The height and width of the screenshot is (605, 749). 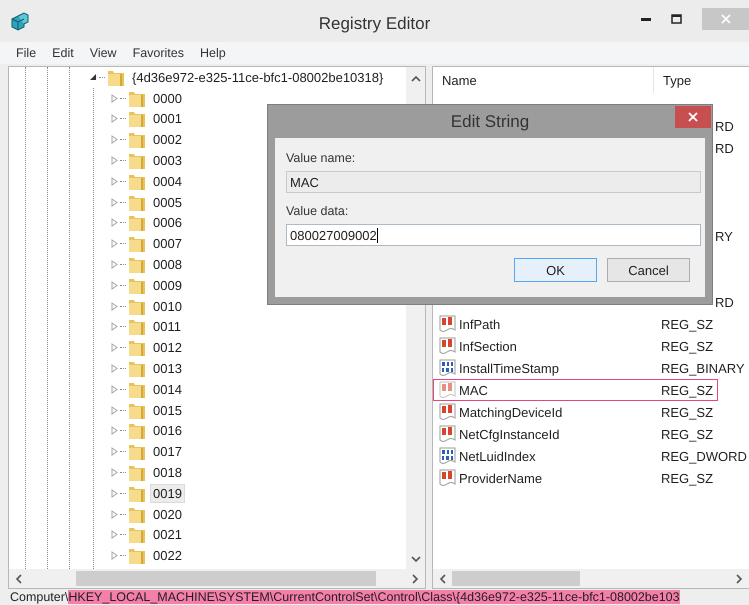 I want to click on tree-item: 0017, so click(x=167, y=452).